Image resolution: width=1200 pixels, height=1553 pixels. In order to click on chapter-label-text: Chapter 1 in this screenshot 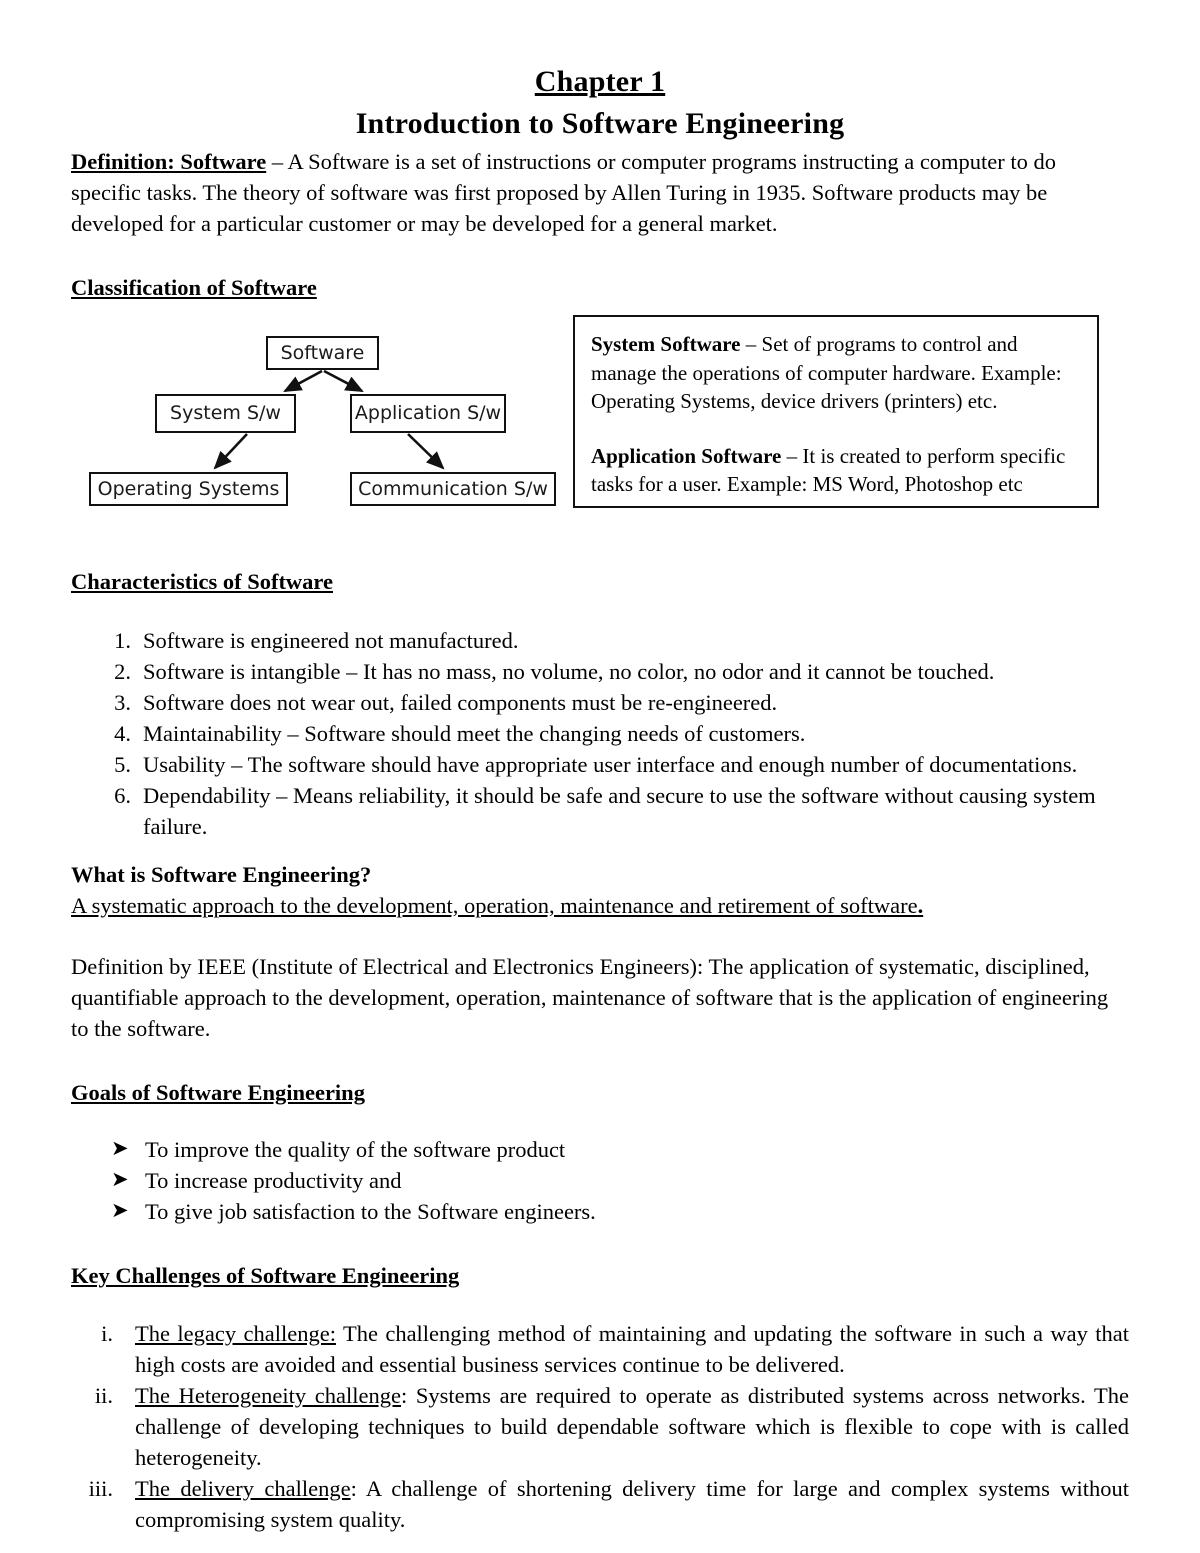, I will do `click(600, 81)`.